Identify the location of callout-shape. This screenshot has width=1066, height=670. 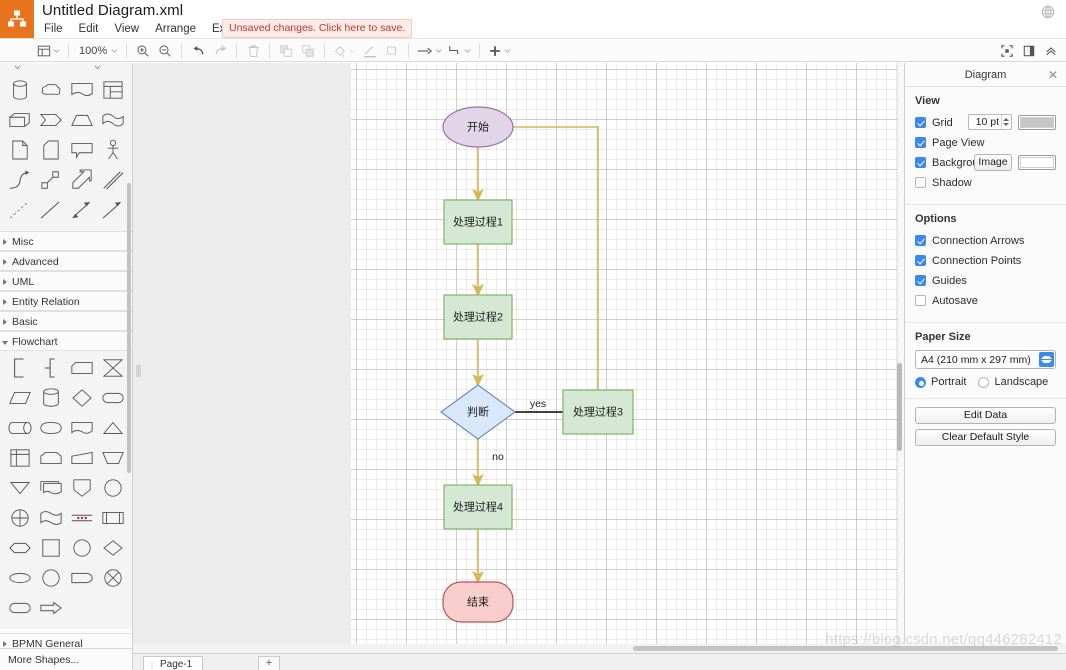
(81, 150).